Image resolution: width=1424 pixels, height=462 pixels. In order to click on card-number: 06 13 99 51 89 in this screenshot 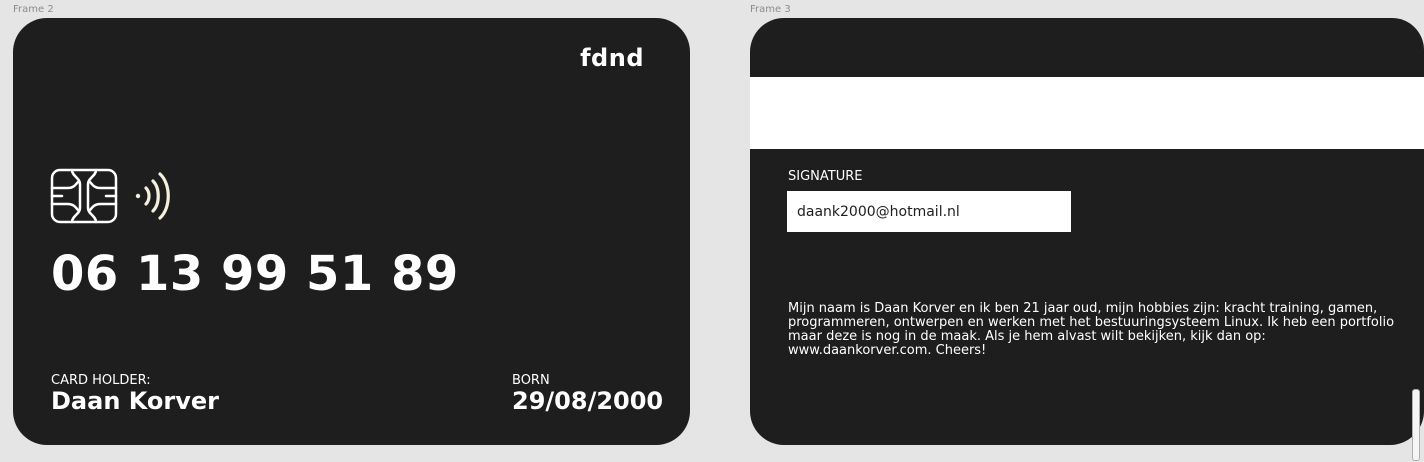, I will do `click(255, 274)`.